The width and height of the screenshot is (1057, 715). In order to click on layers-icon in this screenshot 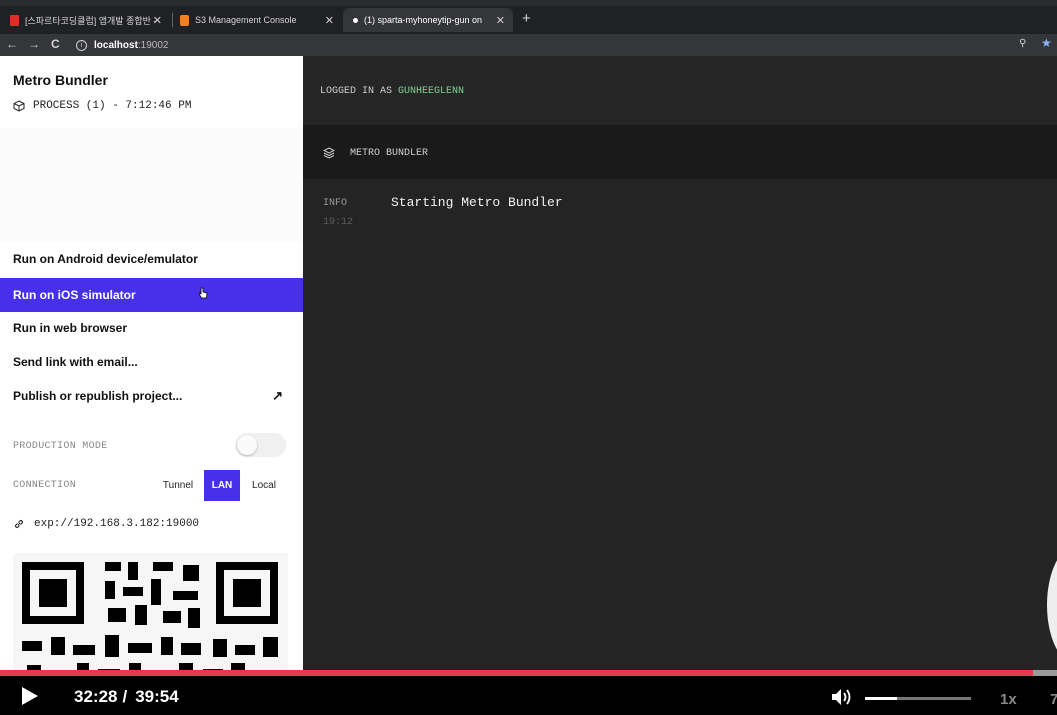, I will do `click(329, 153)`.